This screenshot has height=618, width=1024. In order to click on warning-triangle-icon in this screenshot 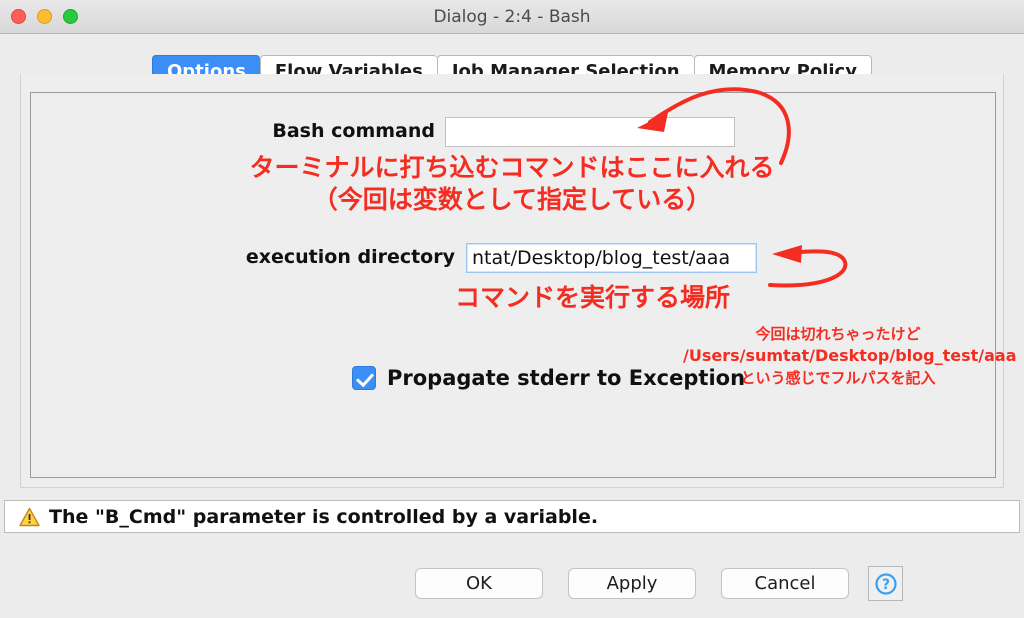, I will do `click(29, 516)`.